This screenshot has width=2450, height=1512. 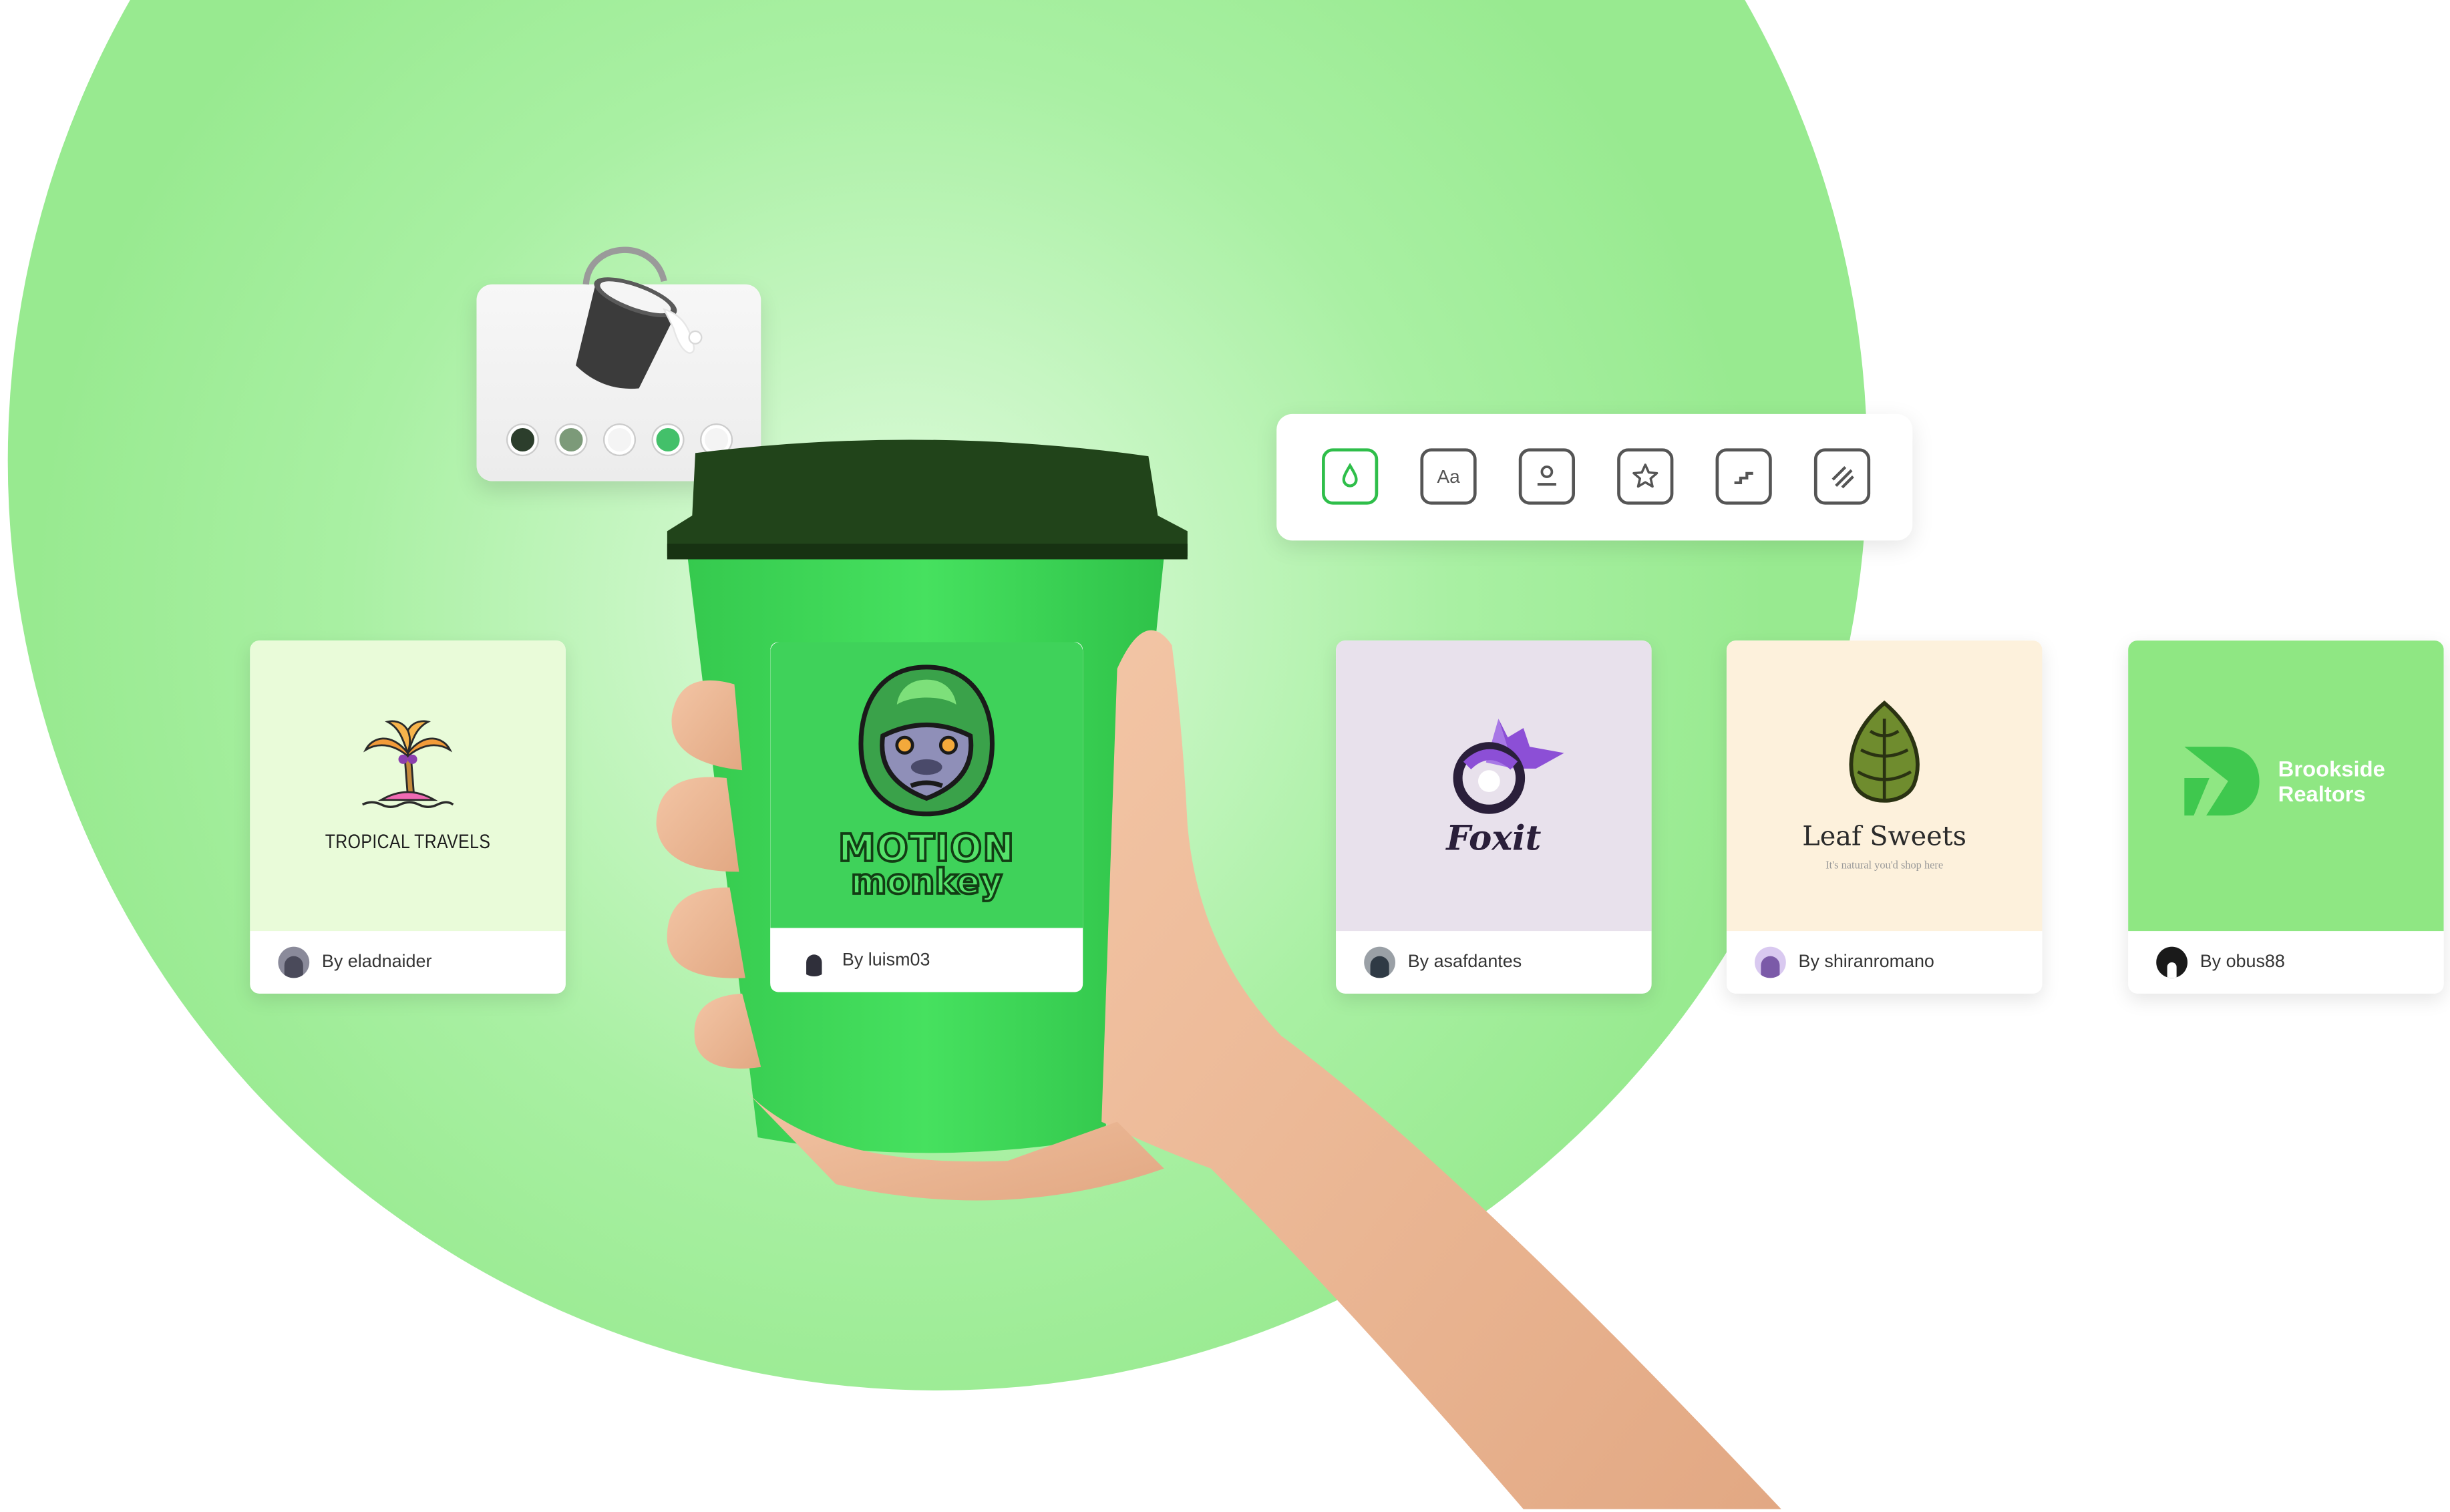 I want to click on card-artwork: MOTION monkey, so click(x=926, y=785).